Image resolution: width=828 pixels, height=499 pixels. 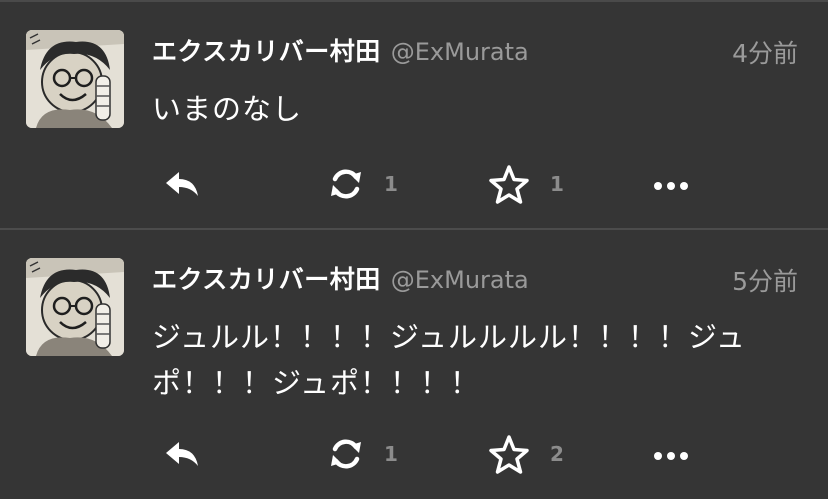 What do you see at coordinates (227, 109) in the screenshot?
I see `tweet-text: いまのなし` at bounding box center [227, 109].